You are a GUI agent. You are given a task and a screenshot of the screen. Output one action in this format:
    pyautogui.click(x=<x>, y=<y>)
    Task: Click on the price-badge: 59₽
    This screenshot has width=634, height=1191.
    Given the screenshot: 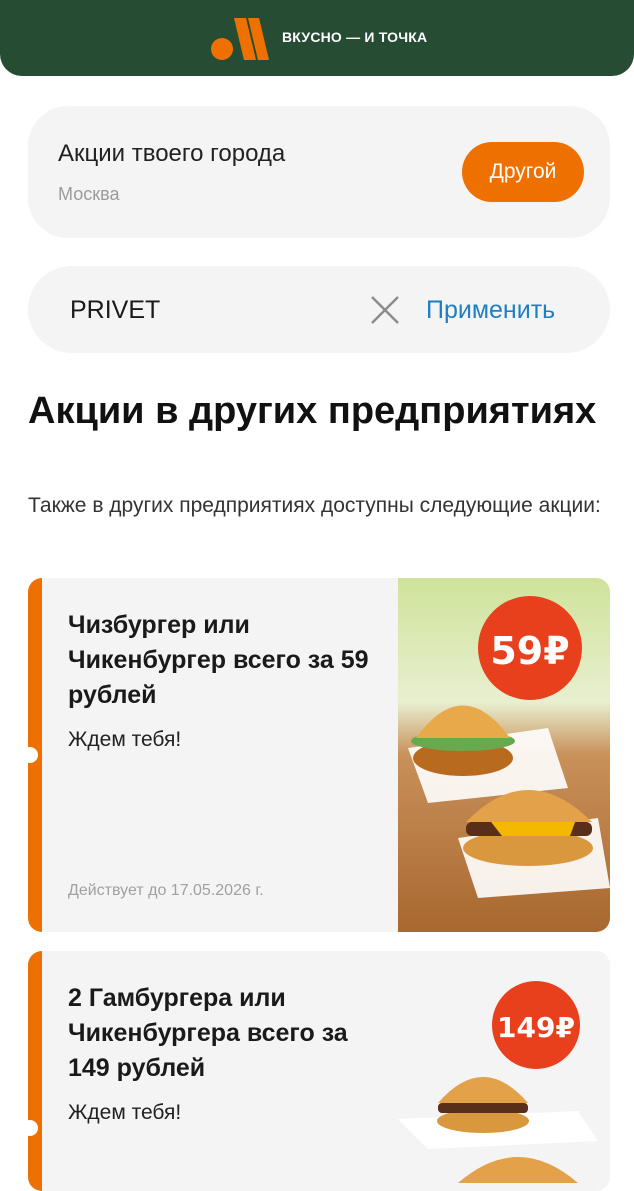 What is the action you would take?
    pyautogui.click(x=529, y=651)
    